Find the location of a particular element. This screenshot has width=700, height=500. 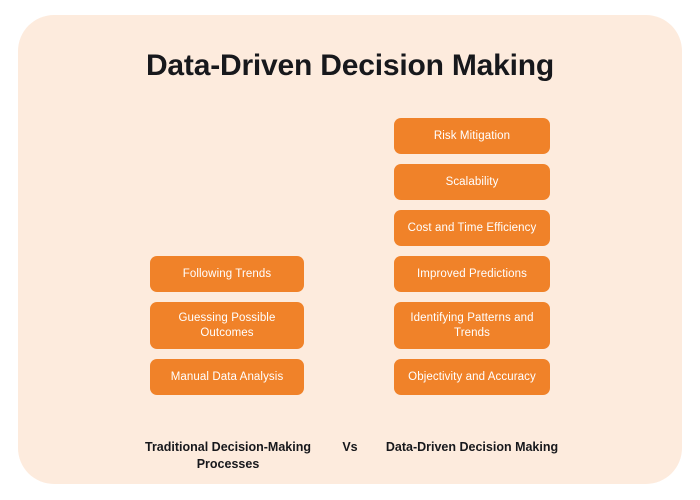

footer-label-traditional: Traditional Decision-Making Processes is located at coordinates (228, 455).